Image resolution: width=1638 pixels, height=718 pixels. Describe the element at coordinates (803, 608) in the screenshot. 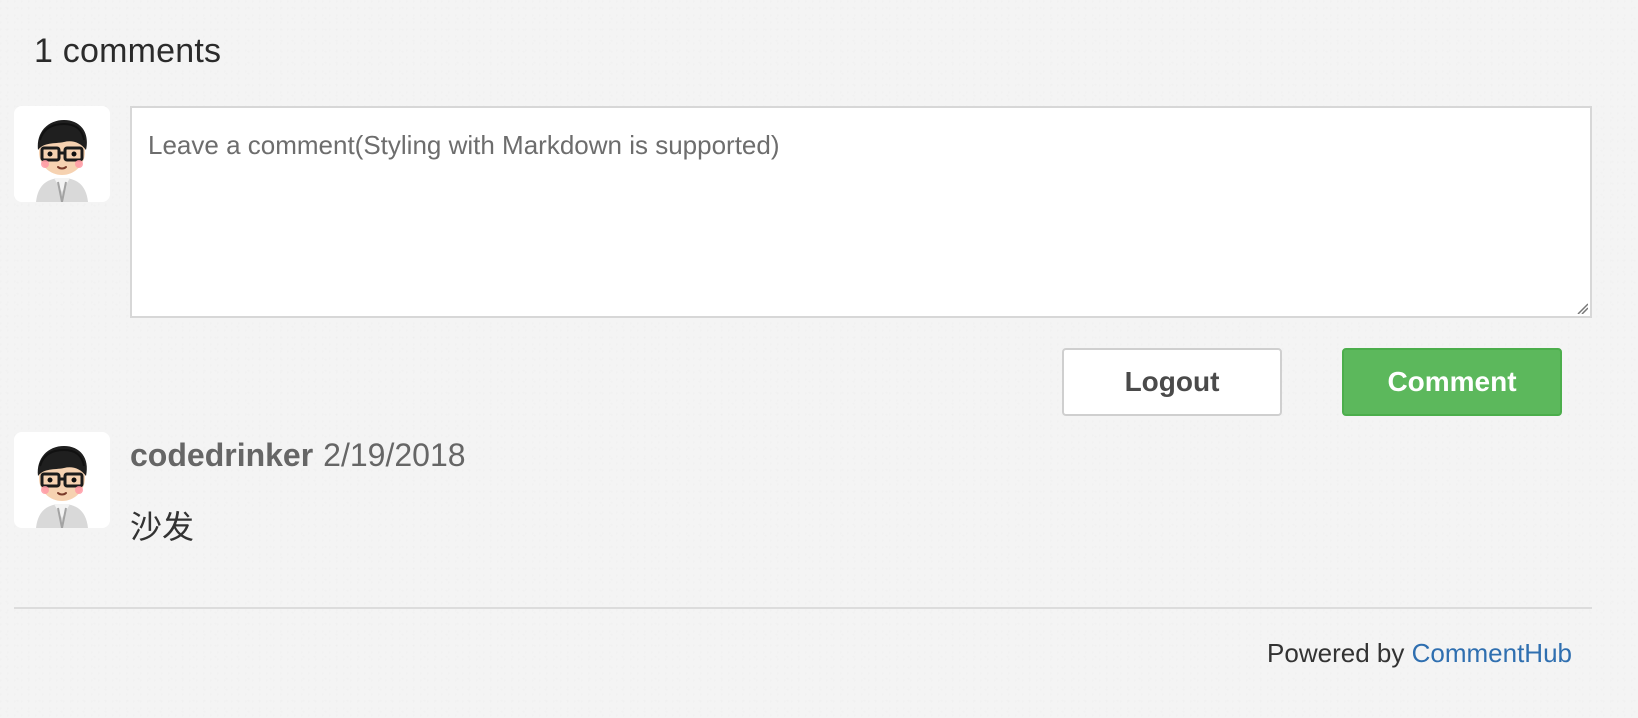

I see `divider` at that location.